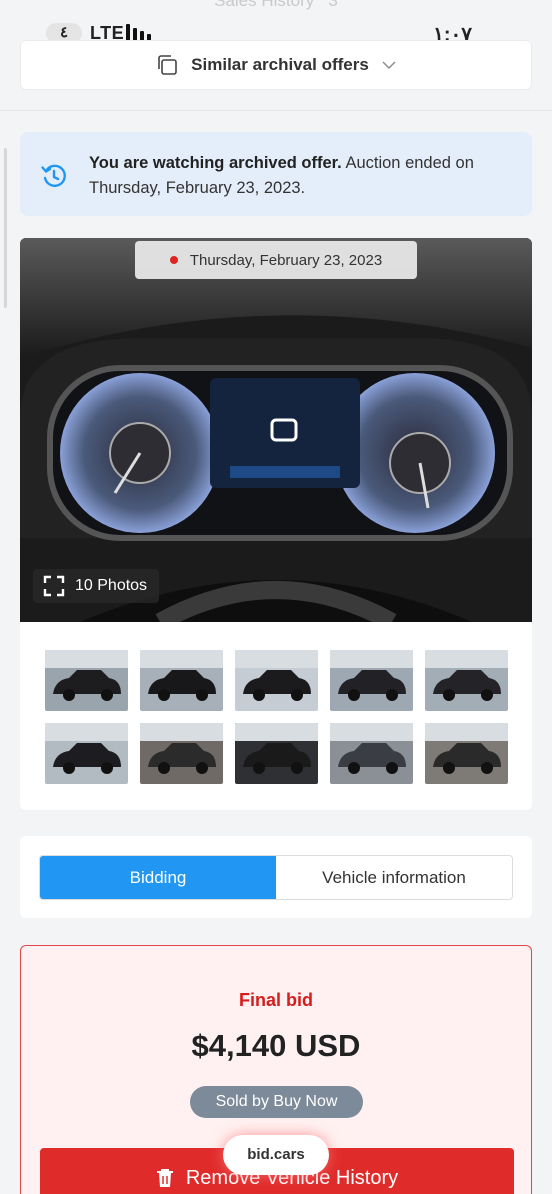  What do you see at coordinates (264, 5) in the screenshot?
I see `sales-history-label: Sales History` at bounding box center [264, 5].